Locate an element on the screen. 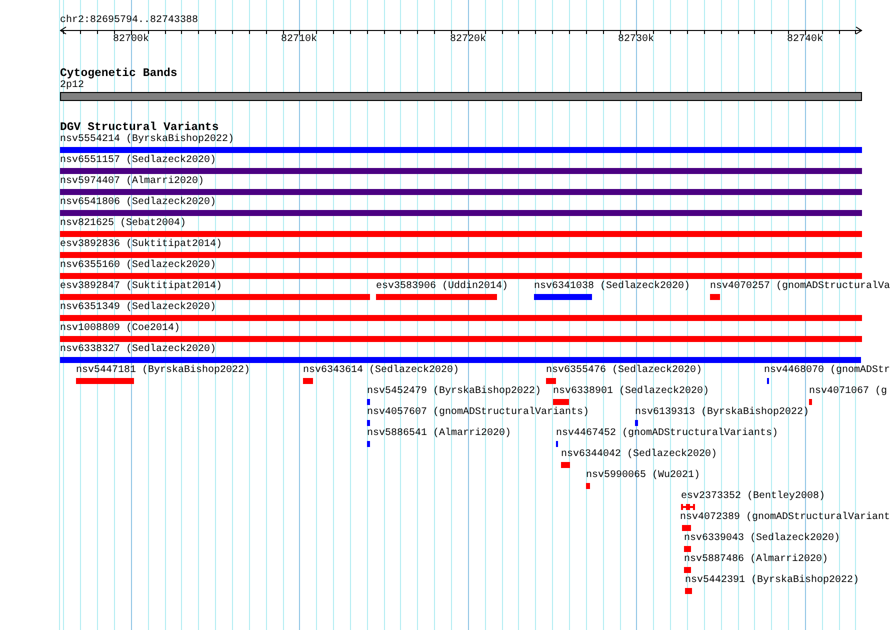  variant-label: nsv6338327 (Sedlazeck2020) is located at coordinates (138, 350).